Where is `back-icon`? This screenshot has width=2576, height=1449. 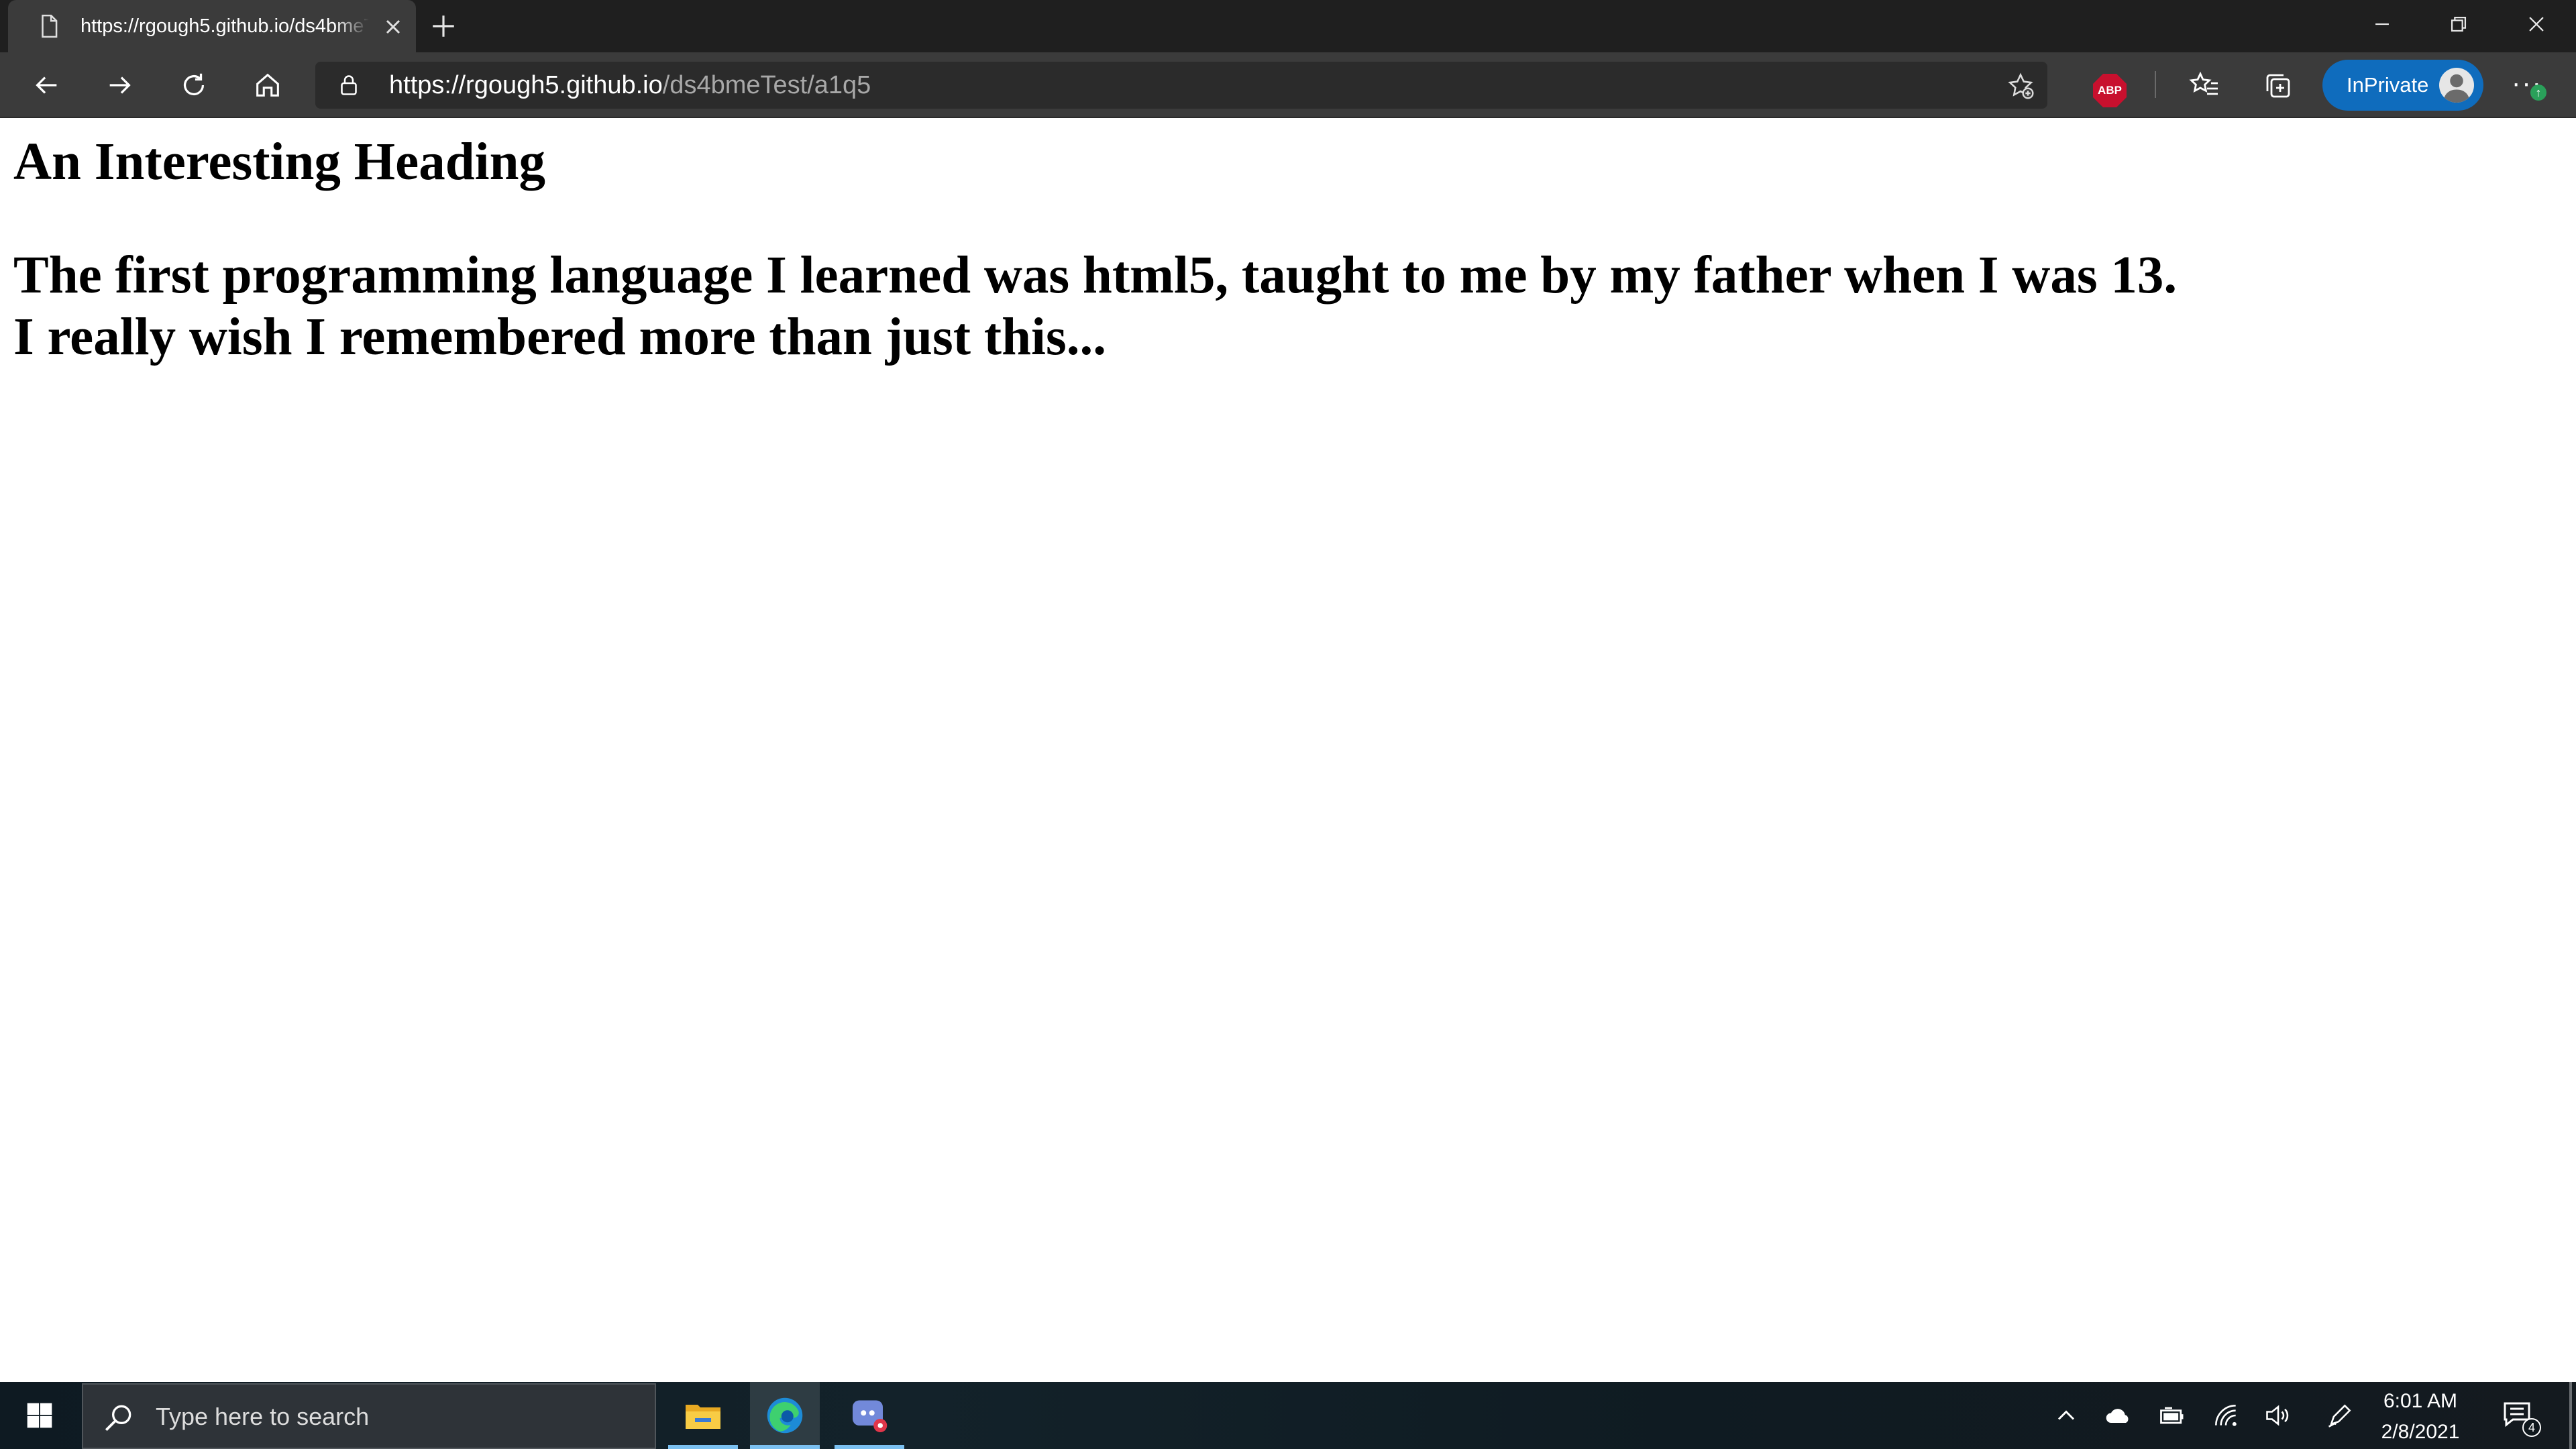
back-icon is located at coordinates (46, 85).